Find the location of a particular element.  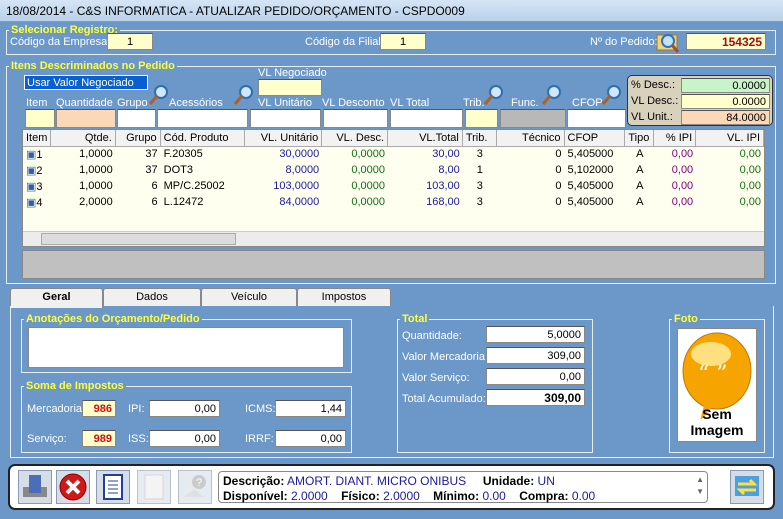

cancel-button is located at coordinates (73, 487).